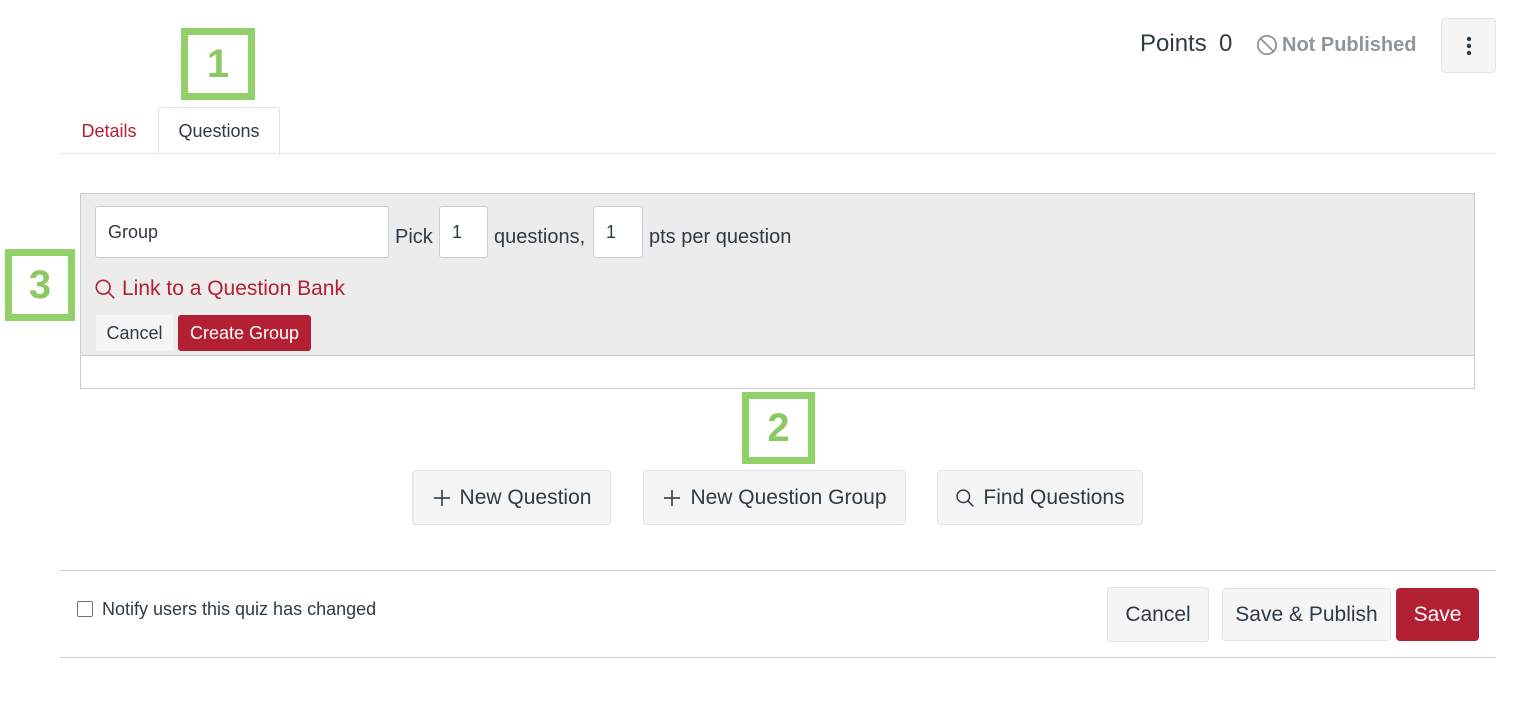  I want to click on not-published-icon, so click(1267, 45).